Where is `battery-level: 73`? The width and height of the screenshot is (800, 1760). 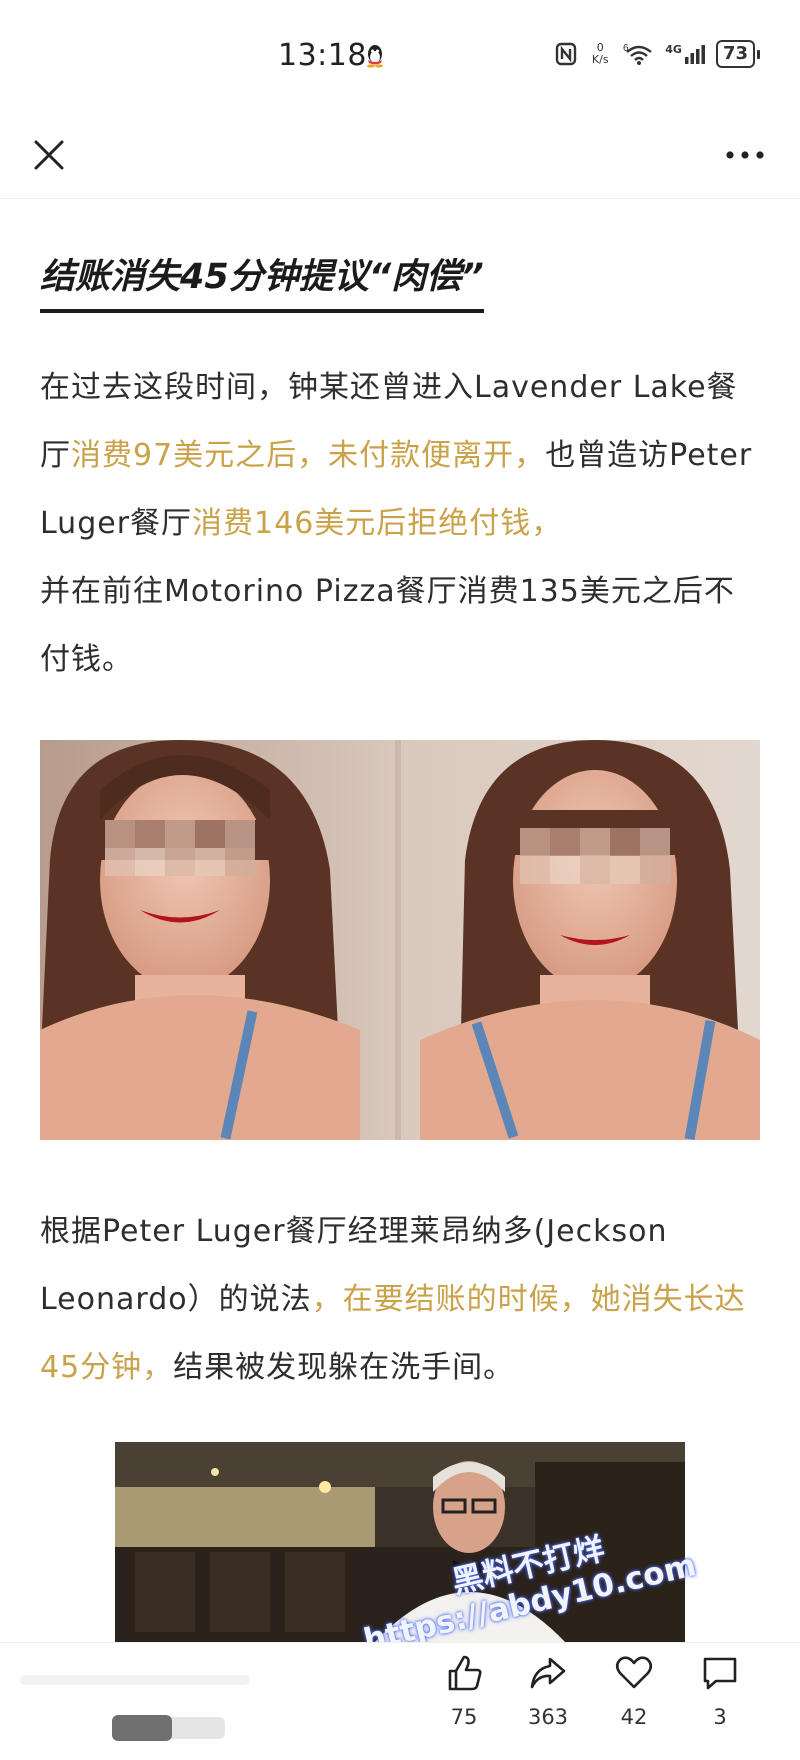
battery-level: 73 is located at coordinates (735, 54).